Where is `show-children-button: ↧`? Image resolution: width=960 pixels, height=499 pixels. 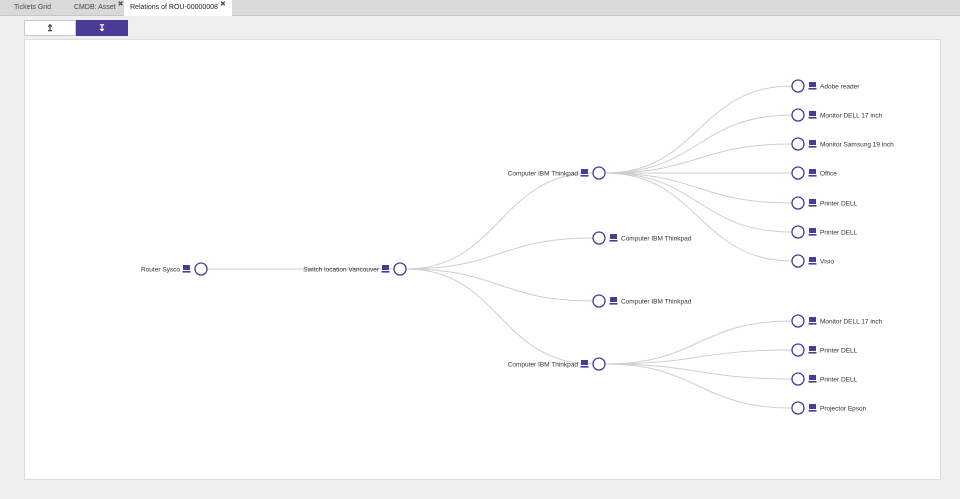
show-children-button: ↧ is located at coordinates (102, 28).